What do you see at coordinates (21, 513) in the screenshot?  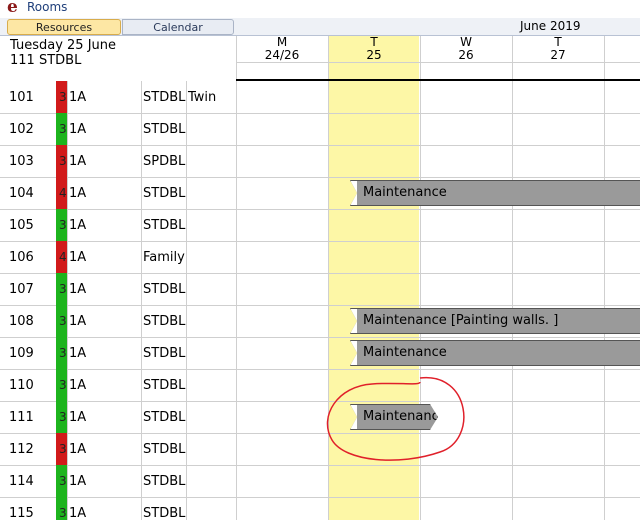 I see `room-number: 115` at bounding box center [21, 513].